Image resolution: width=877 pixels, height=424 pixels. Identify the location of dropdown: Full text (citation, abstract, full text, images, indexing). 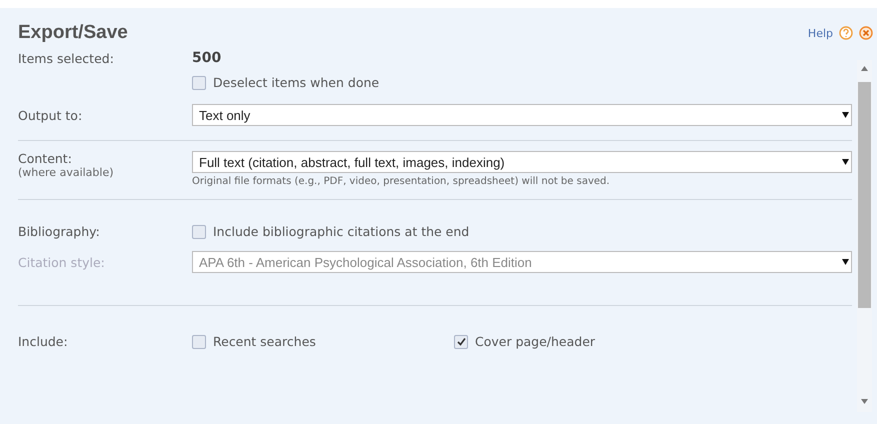
(522, 162).